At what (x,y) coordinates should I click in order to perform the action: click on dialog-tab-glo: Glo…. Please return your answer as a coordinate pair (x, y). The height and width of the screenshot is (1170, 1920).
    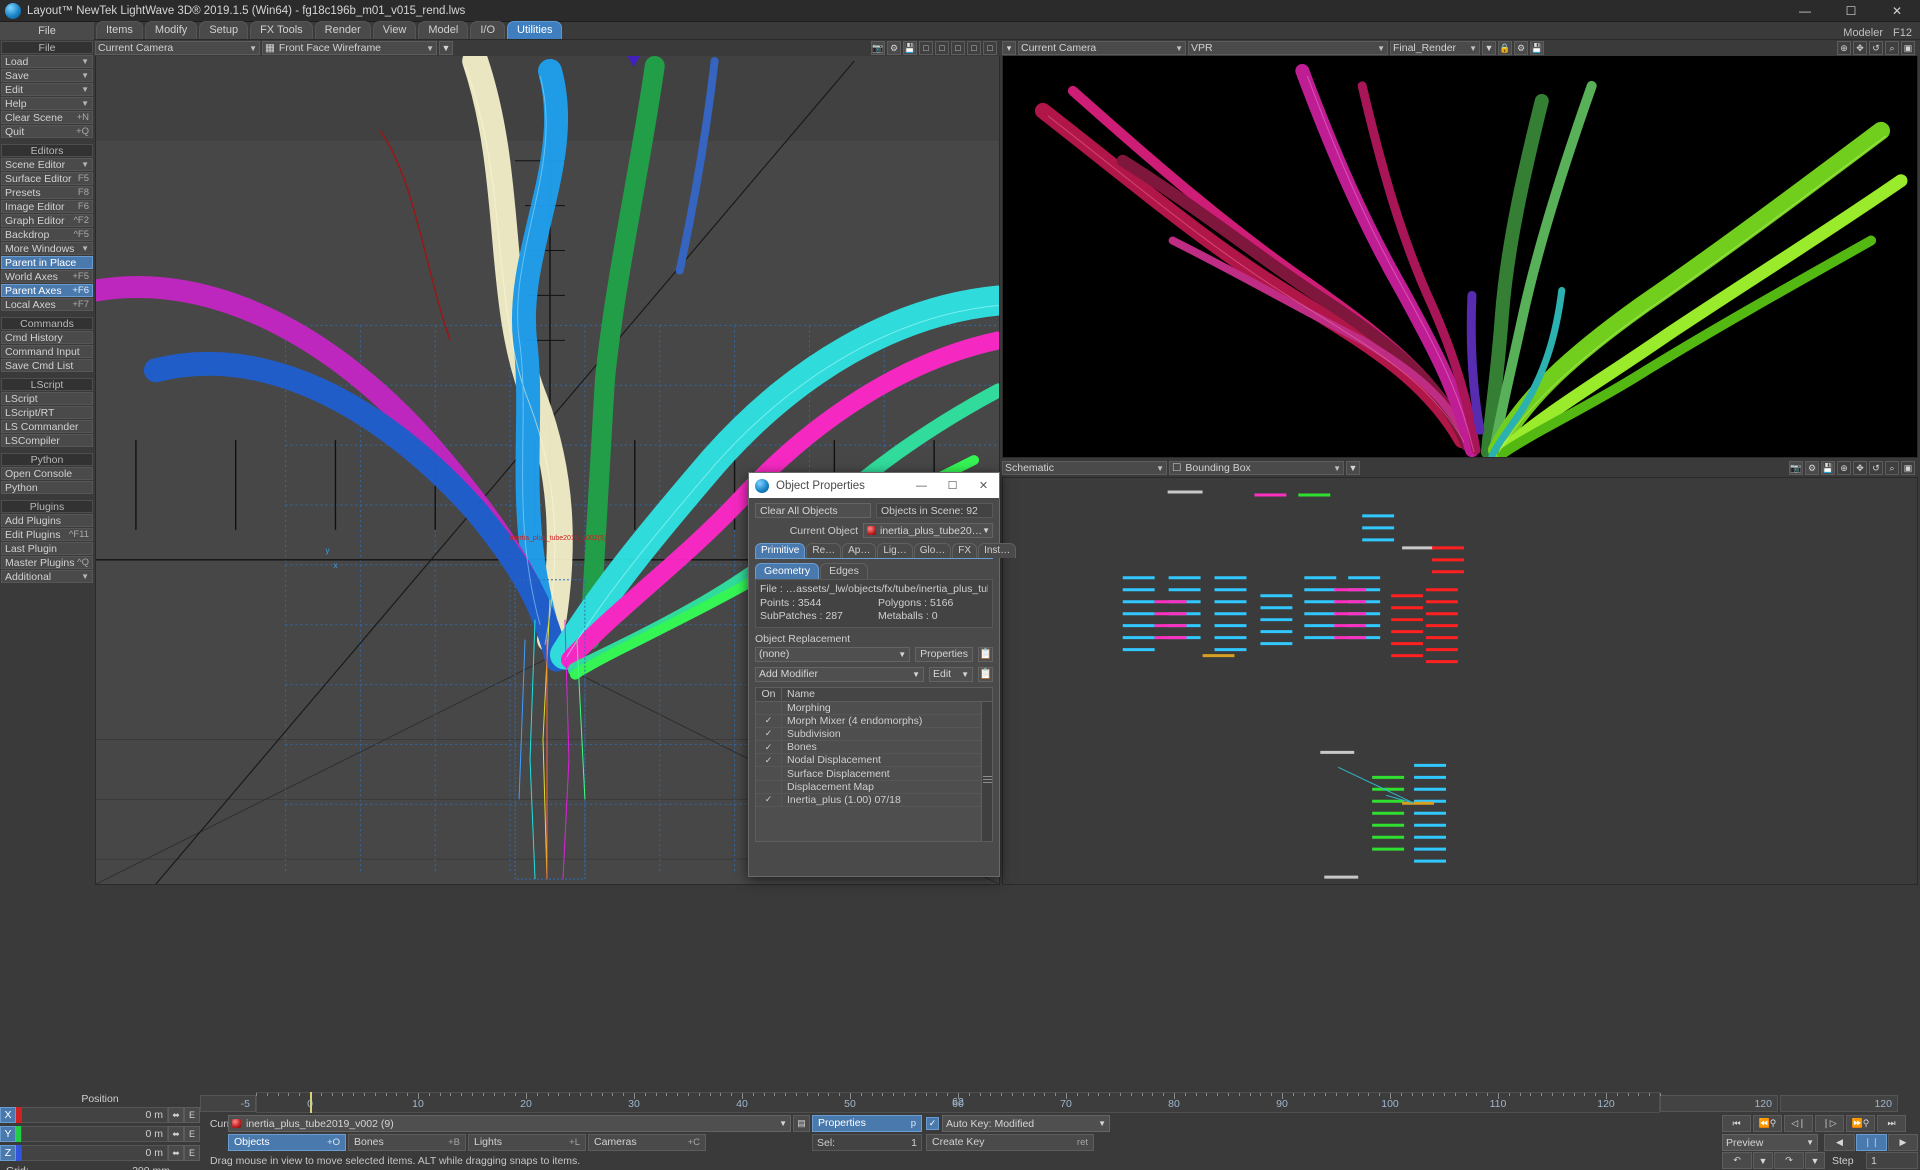
    Looking at the image, I should click on (932, 550).